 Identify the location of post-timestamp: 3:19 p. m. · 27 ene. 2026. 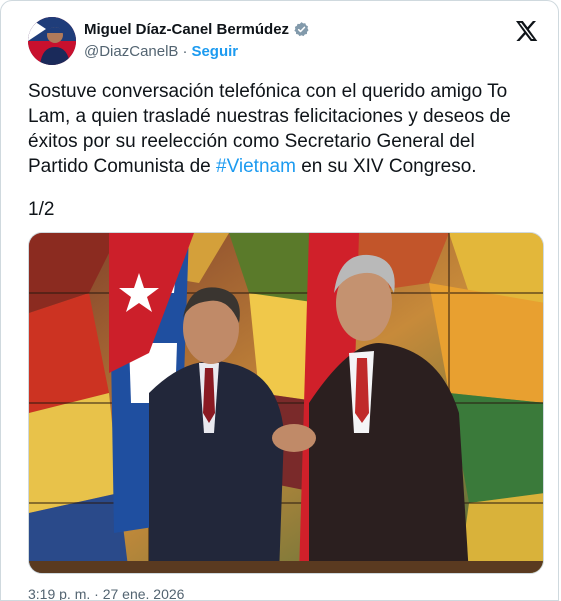
(106, 593).